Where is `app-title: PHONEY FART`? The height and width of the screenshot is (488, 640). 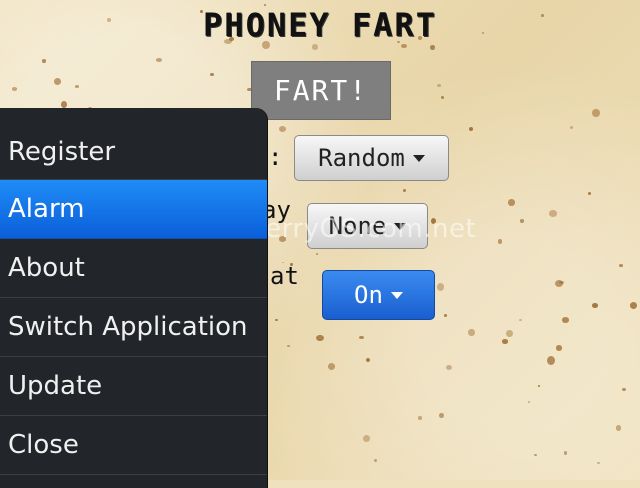 app-title: PHONEY FART is located at coordinates (320, 25).